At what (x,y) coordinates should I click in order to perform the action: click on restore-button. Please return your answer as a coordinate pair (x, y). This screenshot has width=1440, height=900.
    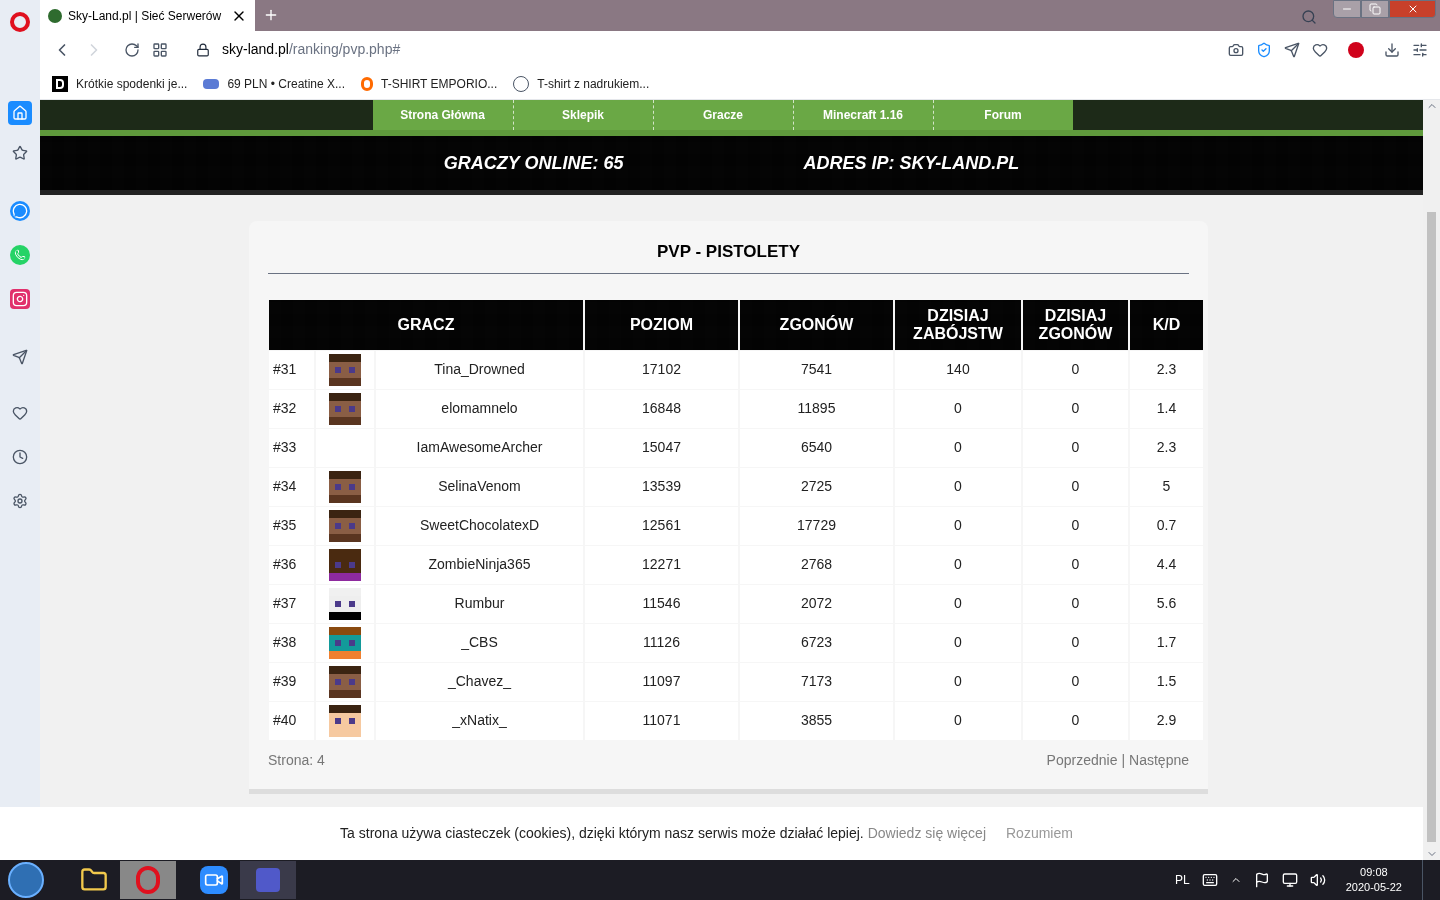
    Looking at the image, I should click on (1375, 9).